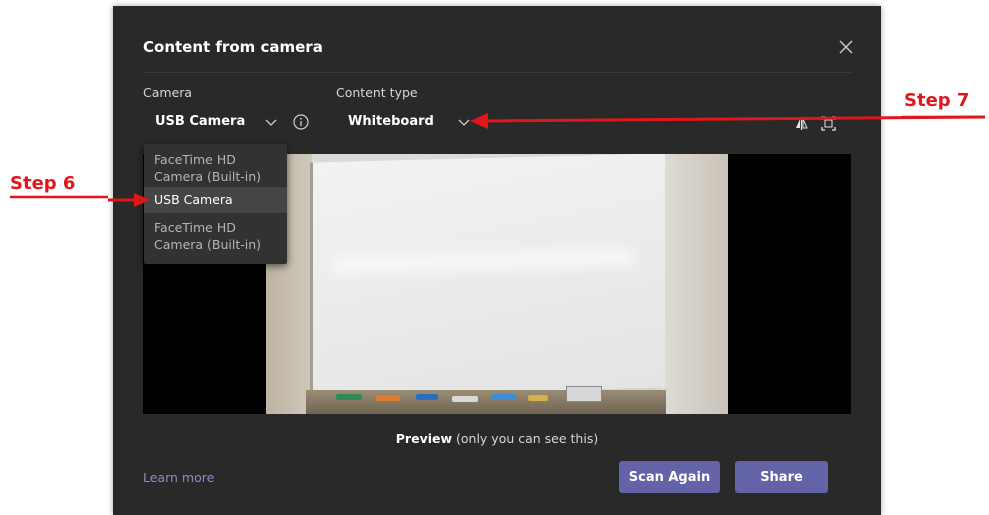 Image resolution: width=989 pixels, height=515 pixels. I want to click on dialog-title: Content from camera, so click(233, 47).